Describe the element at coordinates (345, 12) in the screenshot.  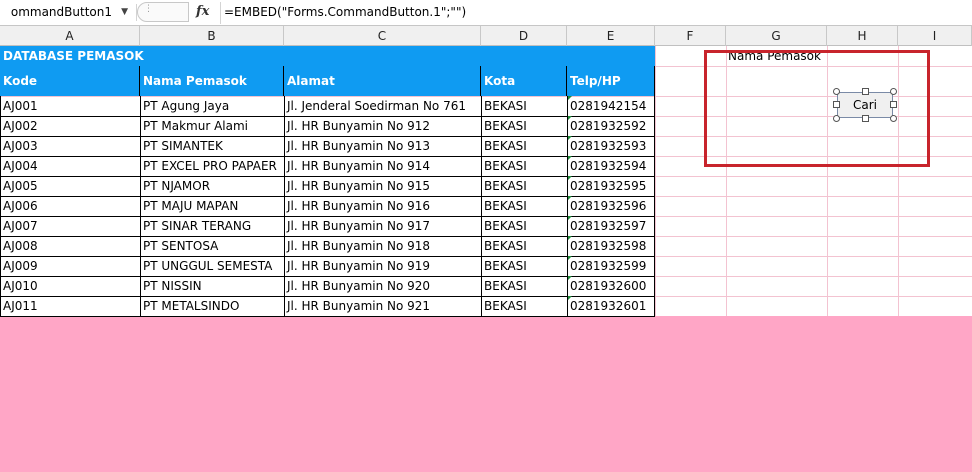
I see `formula-input: =EMBED("Forms.CommandButton.1";"")` at that location.